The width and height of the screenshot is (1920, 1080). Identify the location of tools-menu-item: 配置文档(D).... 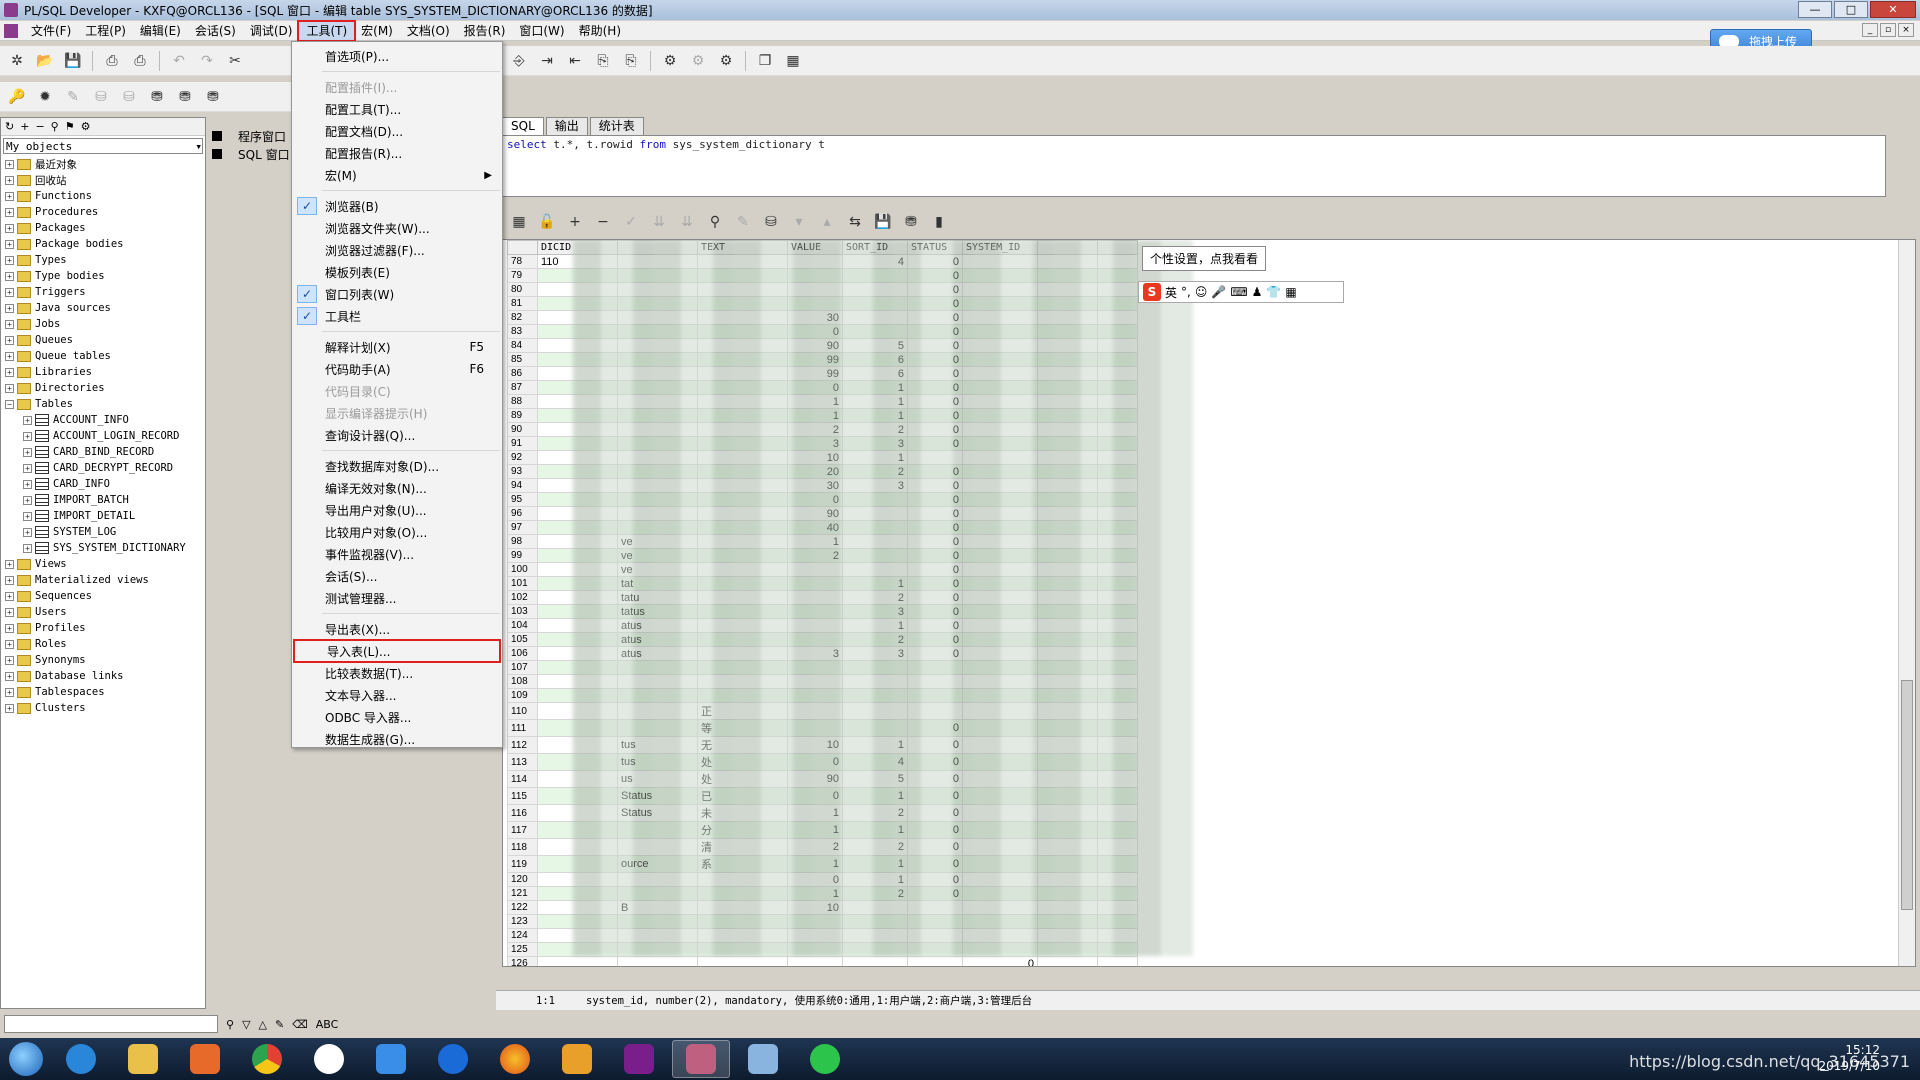
(397, 131).